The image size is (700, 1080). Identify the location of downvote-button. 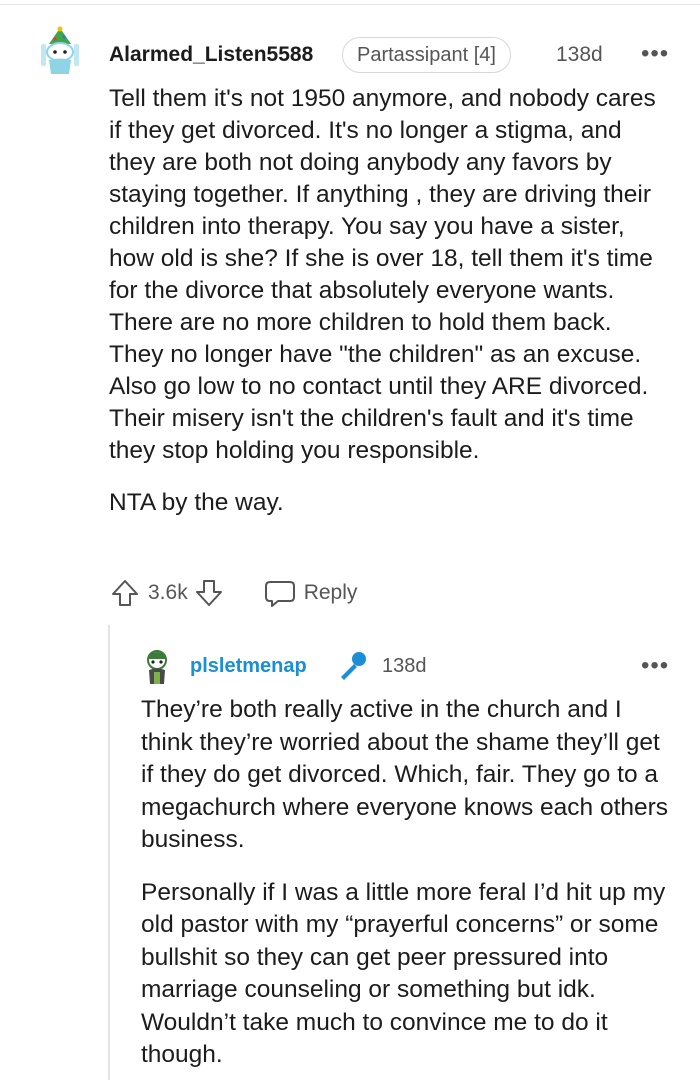
(209, 593).